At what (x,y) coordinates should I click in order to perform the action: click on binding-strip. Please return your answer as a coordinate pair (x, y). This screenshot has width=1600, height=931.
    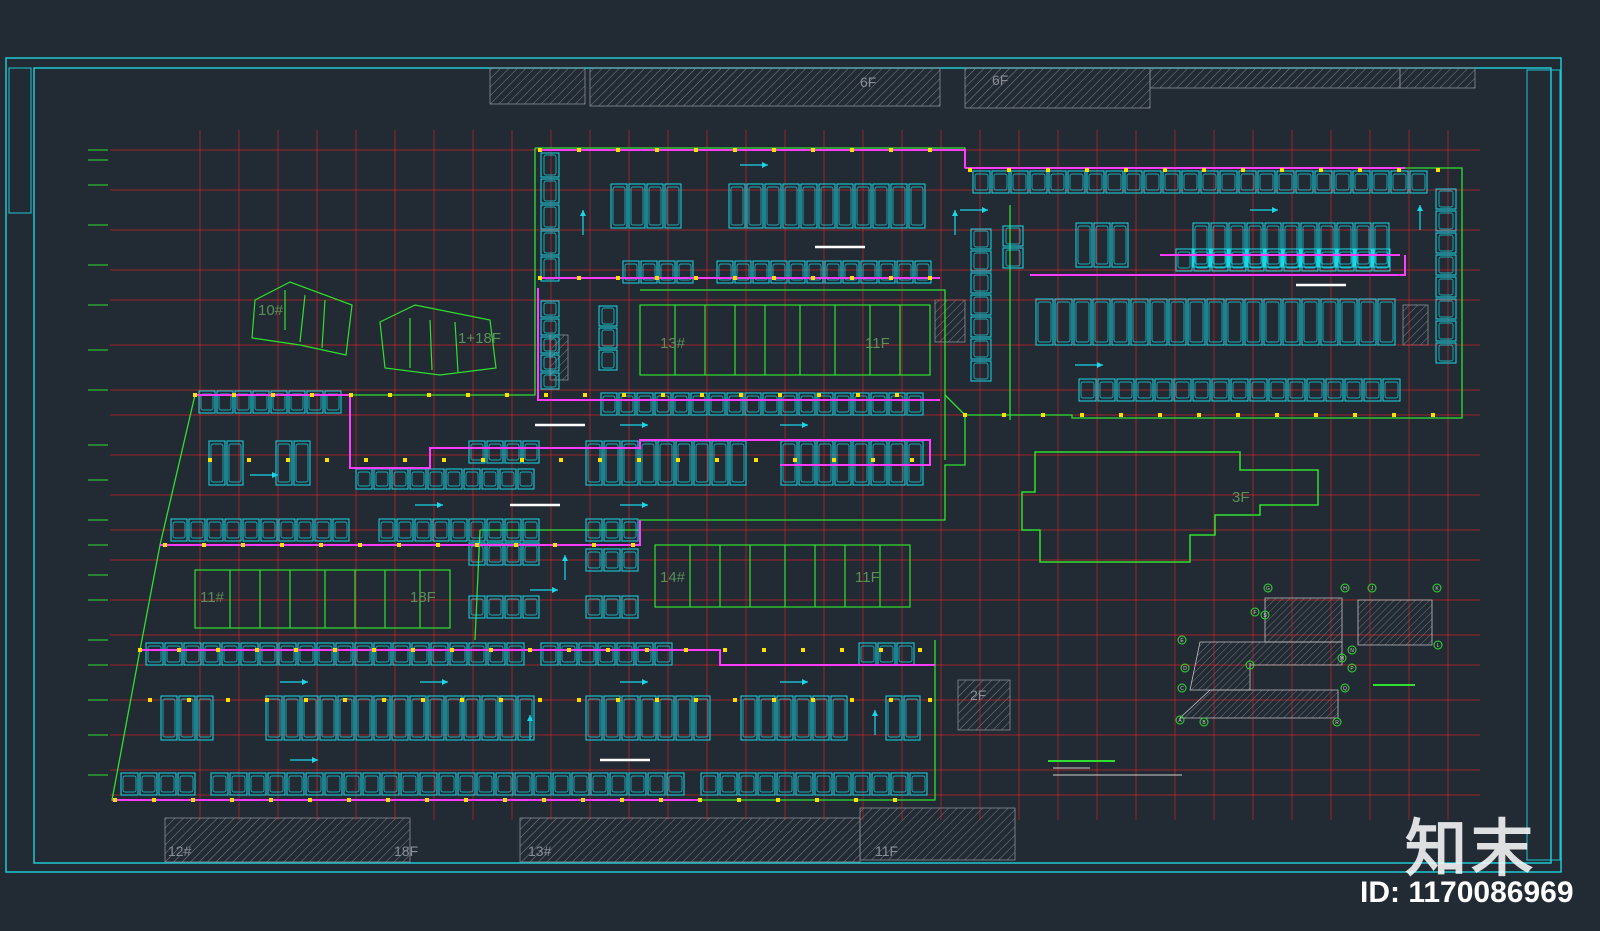
    Looking at the image, I should click on (20, 140).